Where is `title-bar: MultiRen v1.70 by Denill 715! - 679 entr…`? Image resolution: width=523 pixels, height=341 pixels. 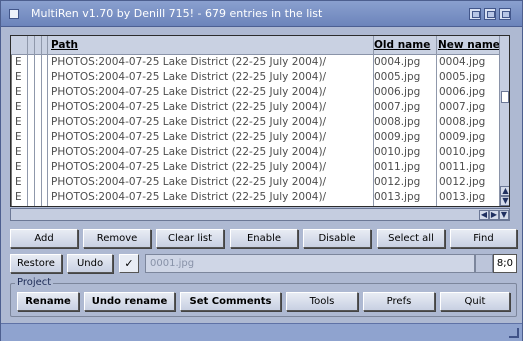 title-bar: MultiRen v1.70 by Denill 715! - 679 entr… is located at coordinates (261, 14).